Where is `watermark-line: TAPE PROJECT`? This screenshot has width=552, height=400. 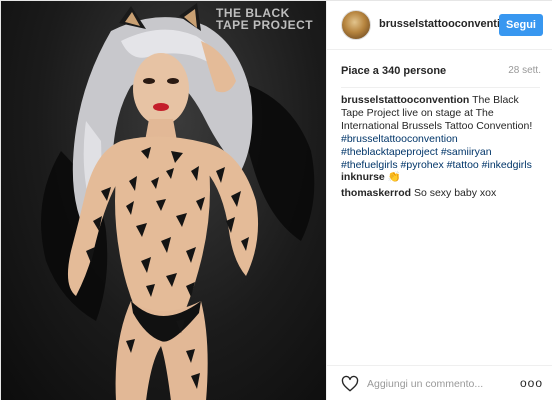 watermark-line: TAPE PROJECT is located at coordinates (265, 25).